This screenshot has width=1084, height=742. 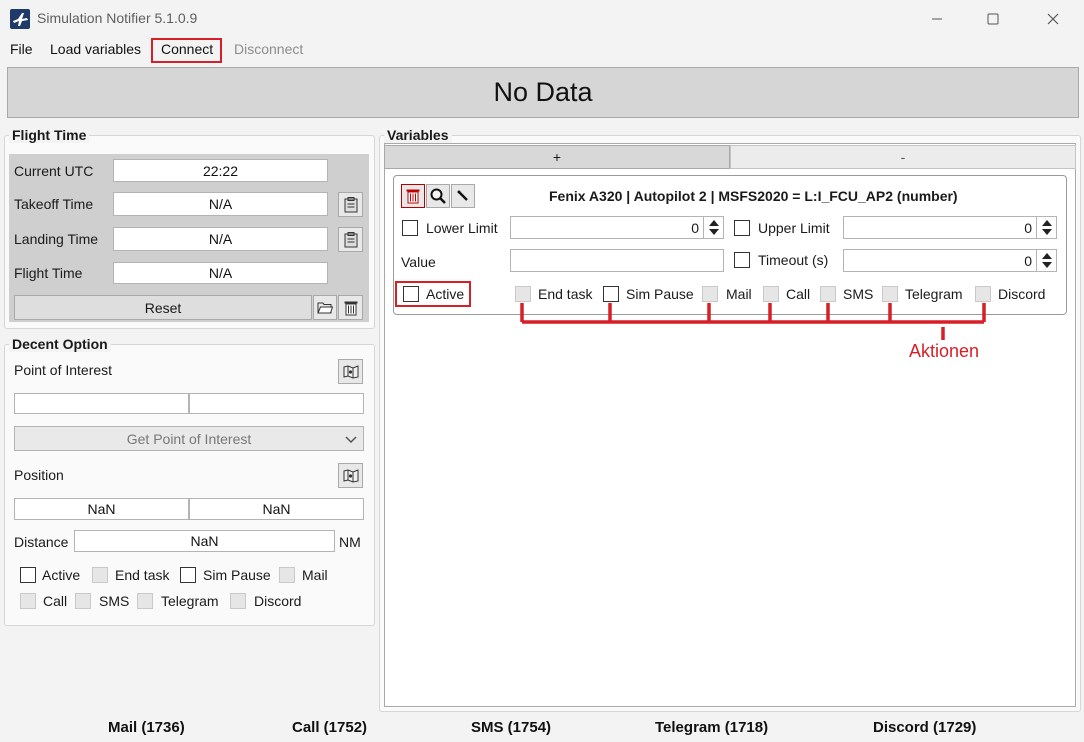 I want to click on close-button, so click(x=1053, y=19).